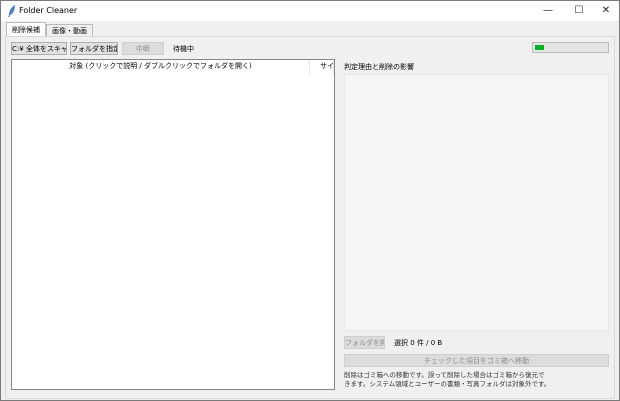 This screenshot has width=620, height=401. I want to click on status-text: 待機中, so click(183, 49).